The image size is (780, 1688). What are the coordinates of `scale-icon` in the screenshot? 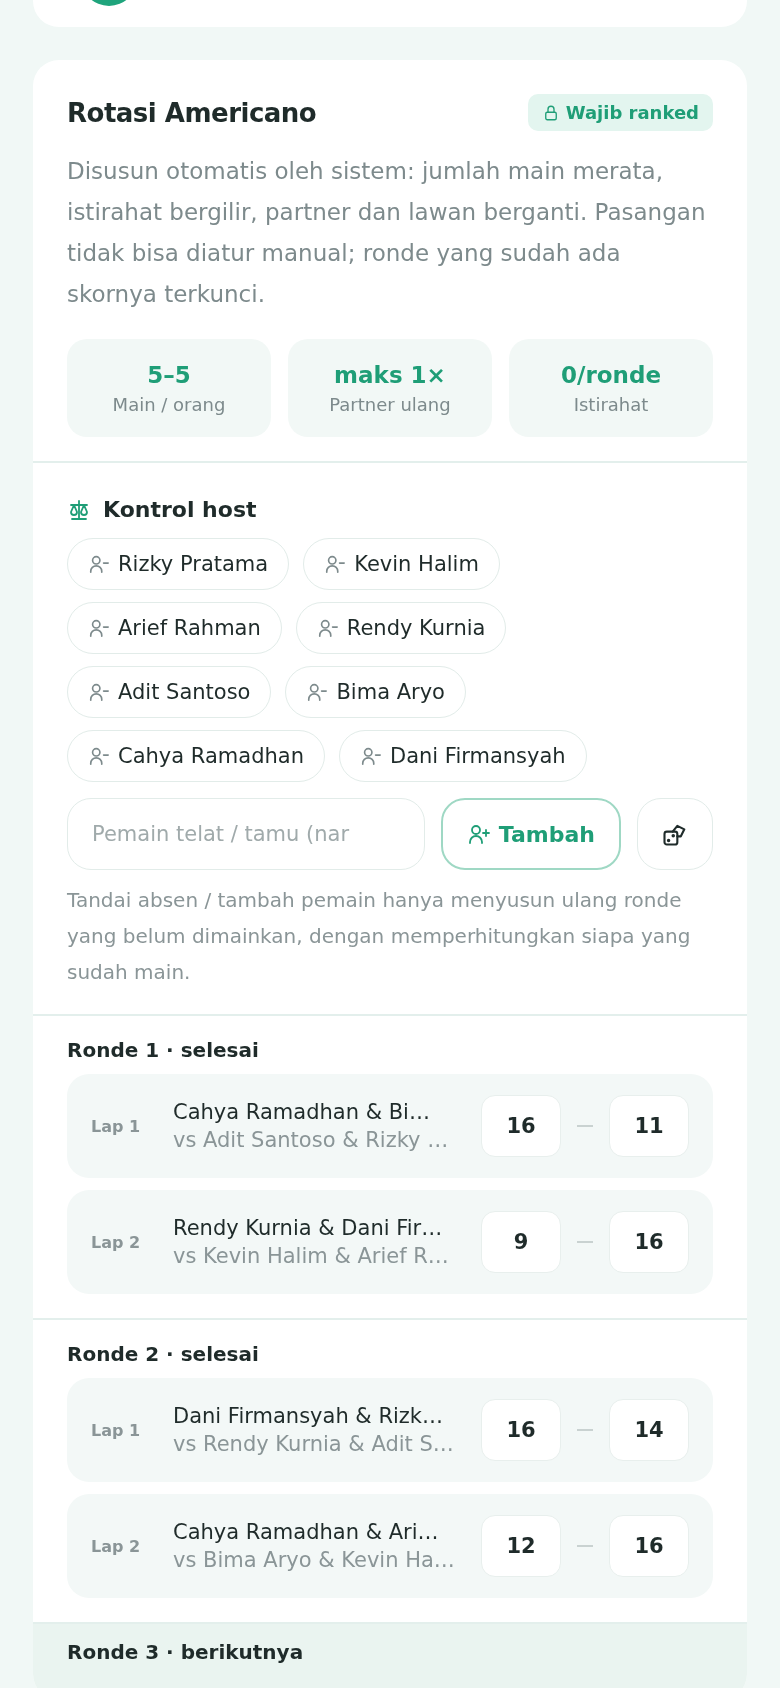 It's located at (79, 509).